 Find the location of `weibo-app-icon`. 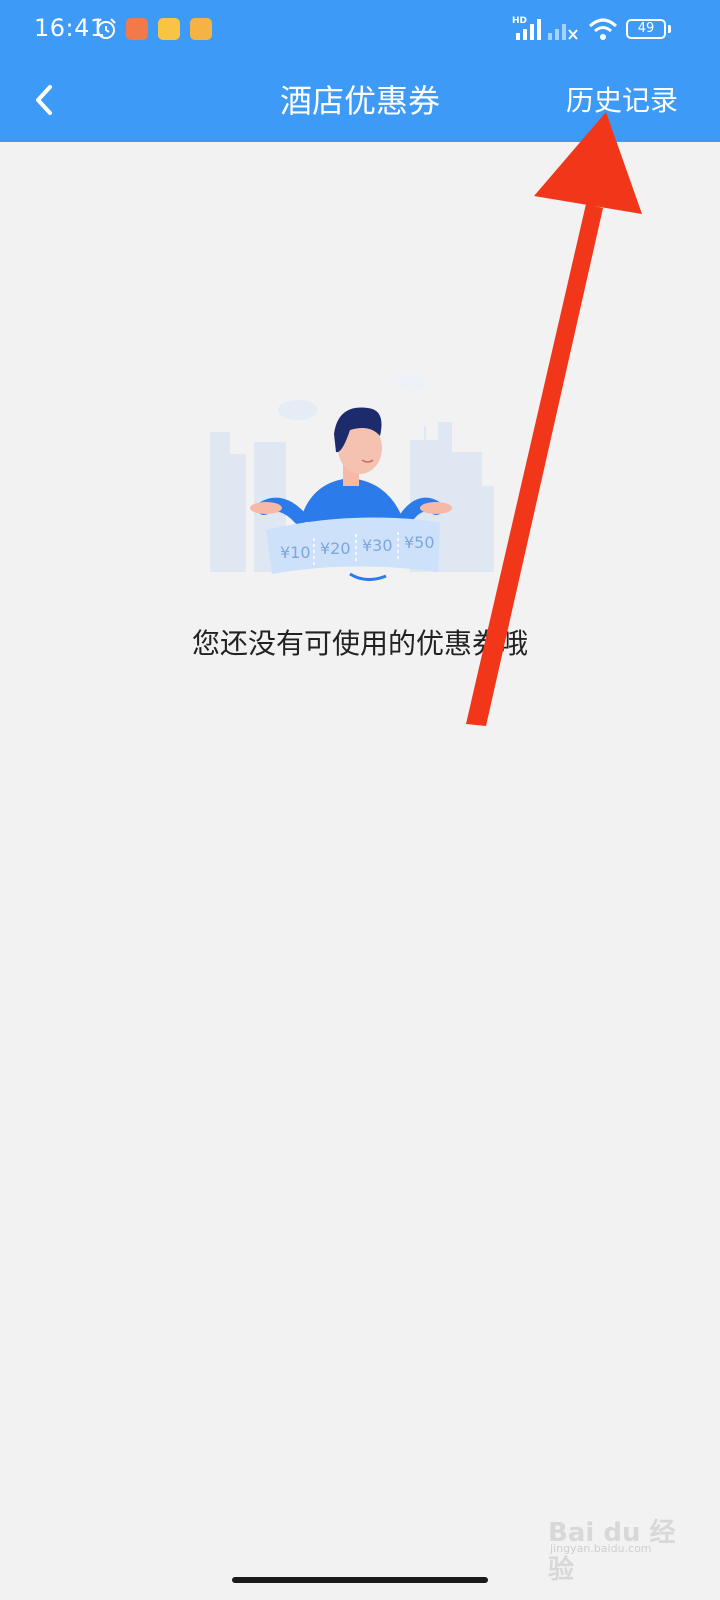

weibo-app-icon is located at coordinates (169, 29).